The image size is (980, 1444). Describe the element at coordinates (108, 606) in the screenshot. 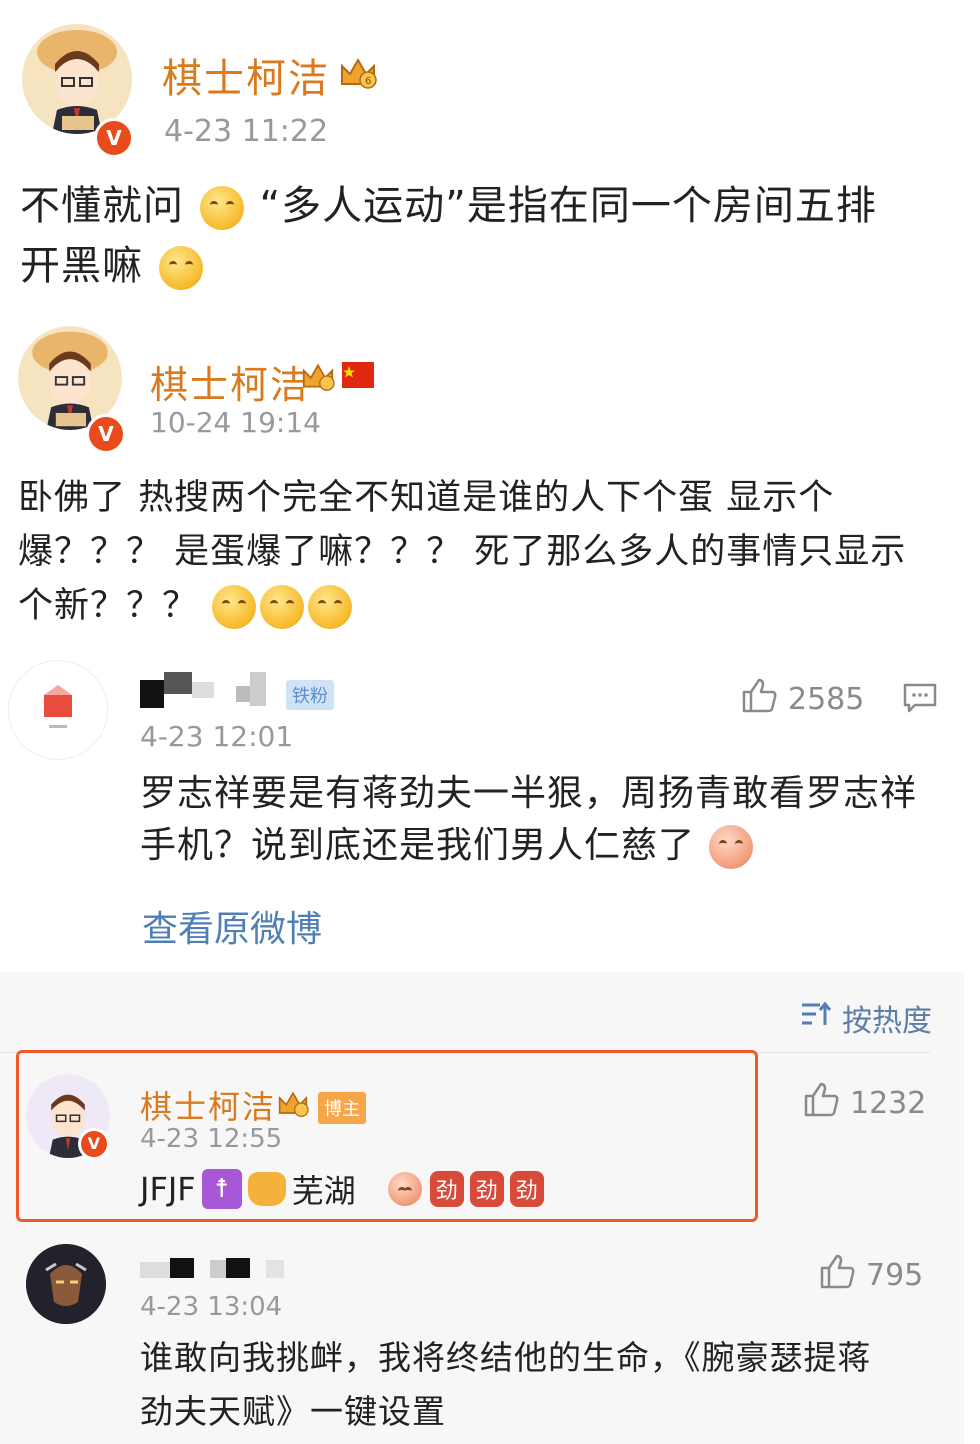

I see `post2-line3-text: 个新？？？` at that location.